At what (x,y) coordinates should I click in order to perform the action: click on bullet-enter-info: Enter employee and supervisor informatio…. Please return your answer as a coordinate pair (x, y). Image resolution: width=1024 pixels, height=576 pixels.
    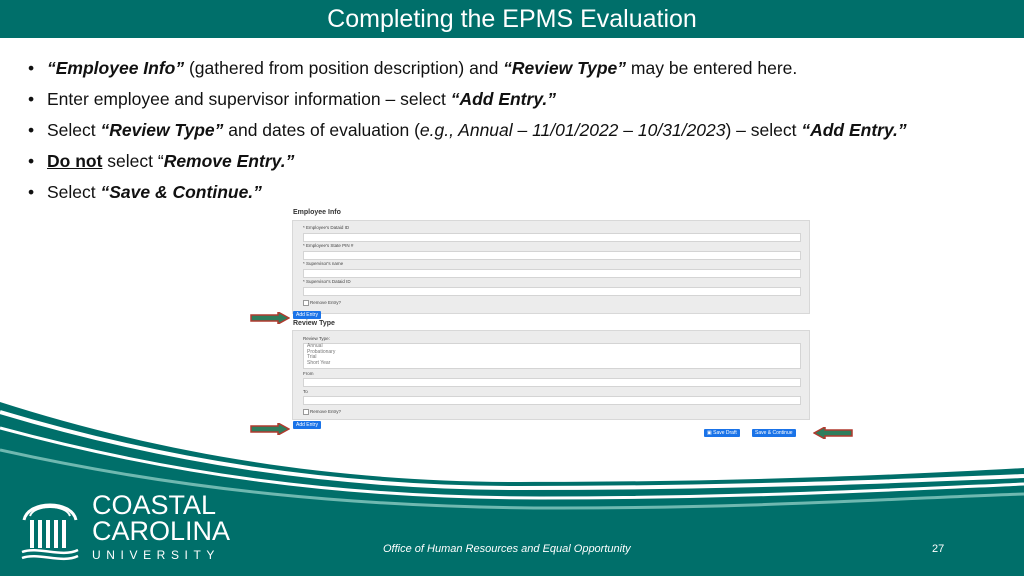
    Looking at the image, I should click on (518, 100).